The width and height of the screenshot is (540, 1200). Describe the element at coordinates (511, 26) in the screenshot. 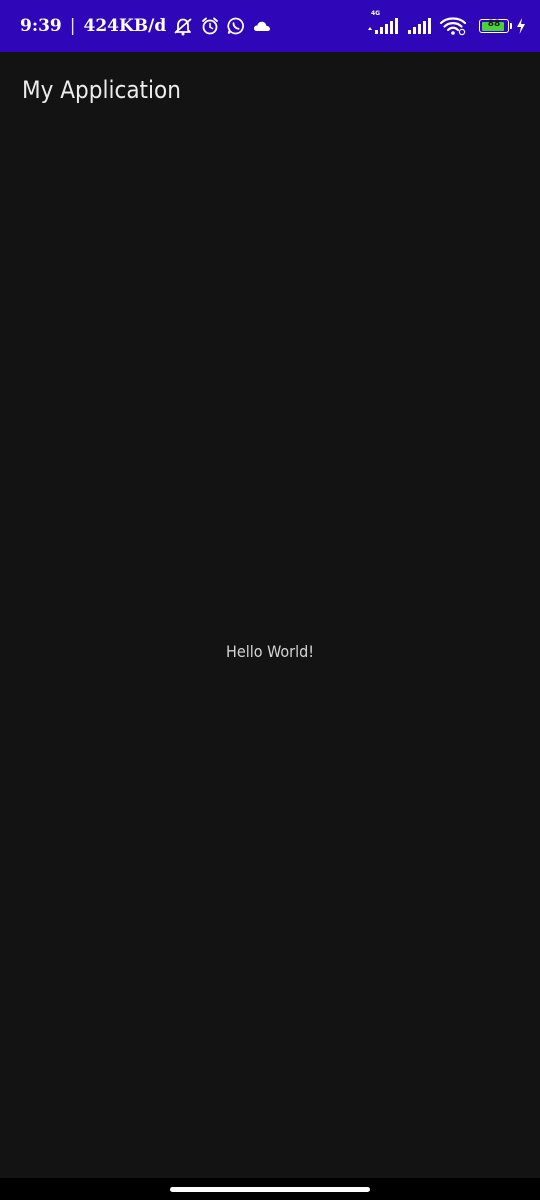

I see `battery-cap` at that location.